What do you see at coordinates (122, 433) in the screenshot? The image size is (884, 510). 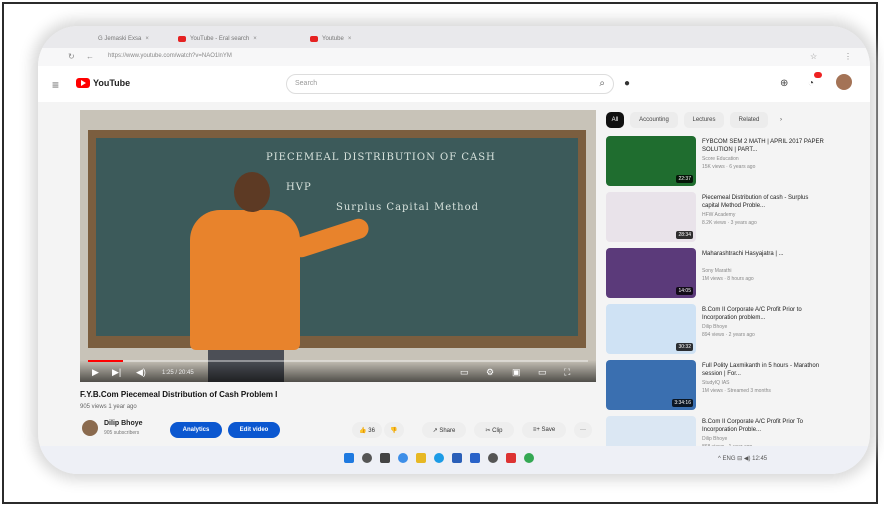 I see `channel-subscribers: 905 subscribers` at bounding box center [122, 433].